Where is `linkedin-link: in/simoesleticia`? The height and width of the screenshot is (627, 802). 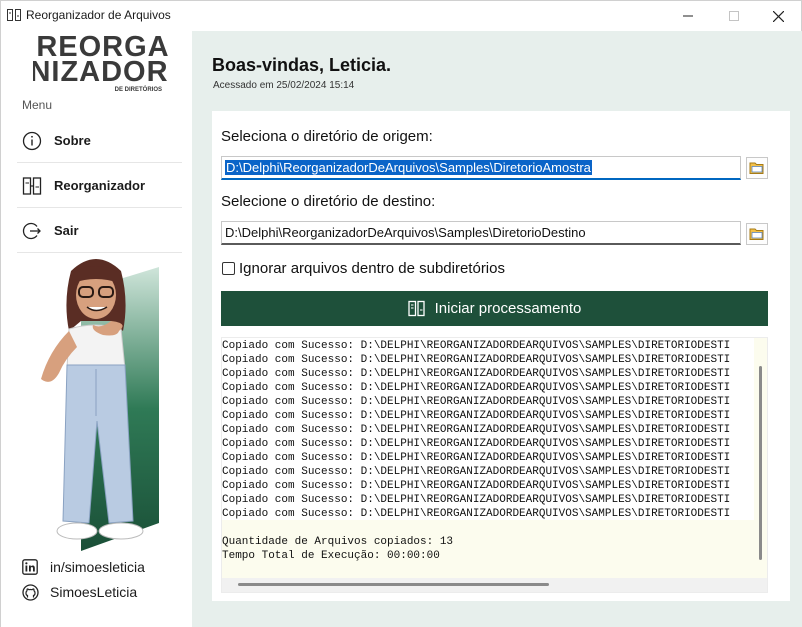 linkedin-link: in/simoesleticia is located at coordinates (83, 567).